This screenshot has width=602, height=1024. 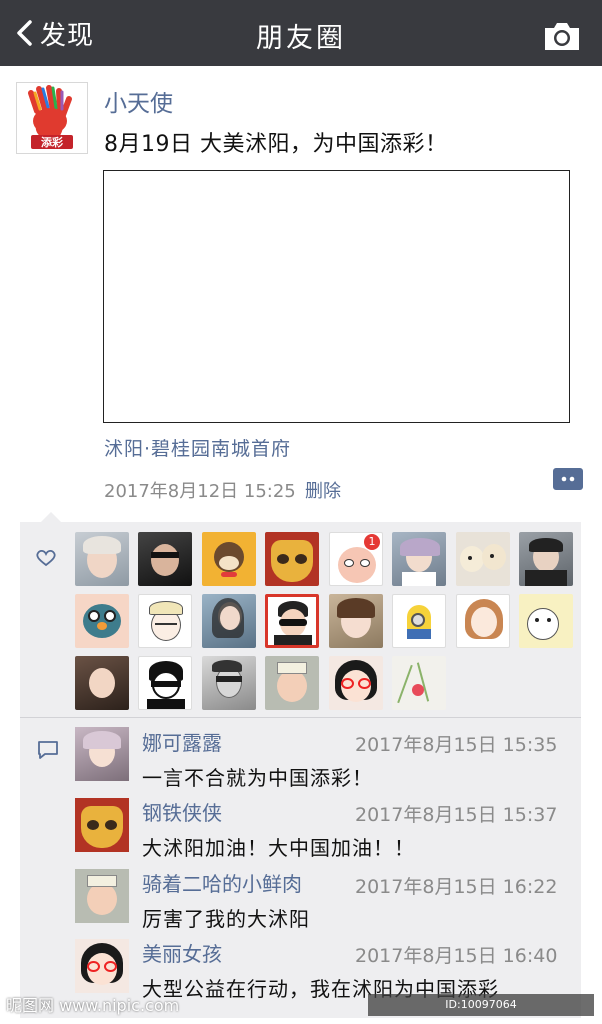 I want to click on top-bar: 发现 朋友圈, so click(x=301, y=33).